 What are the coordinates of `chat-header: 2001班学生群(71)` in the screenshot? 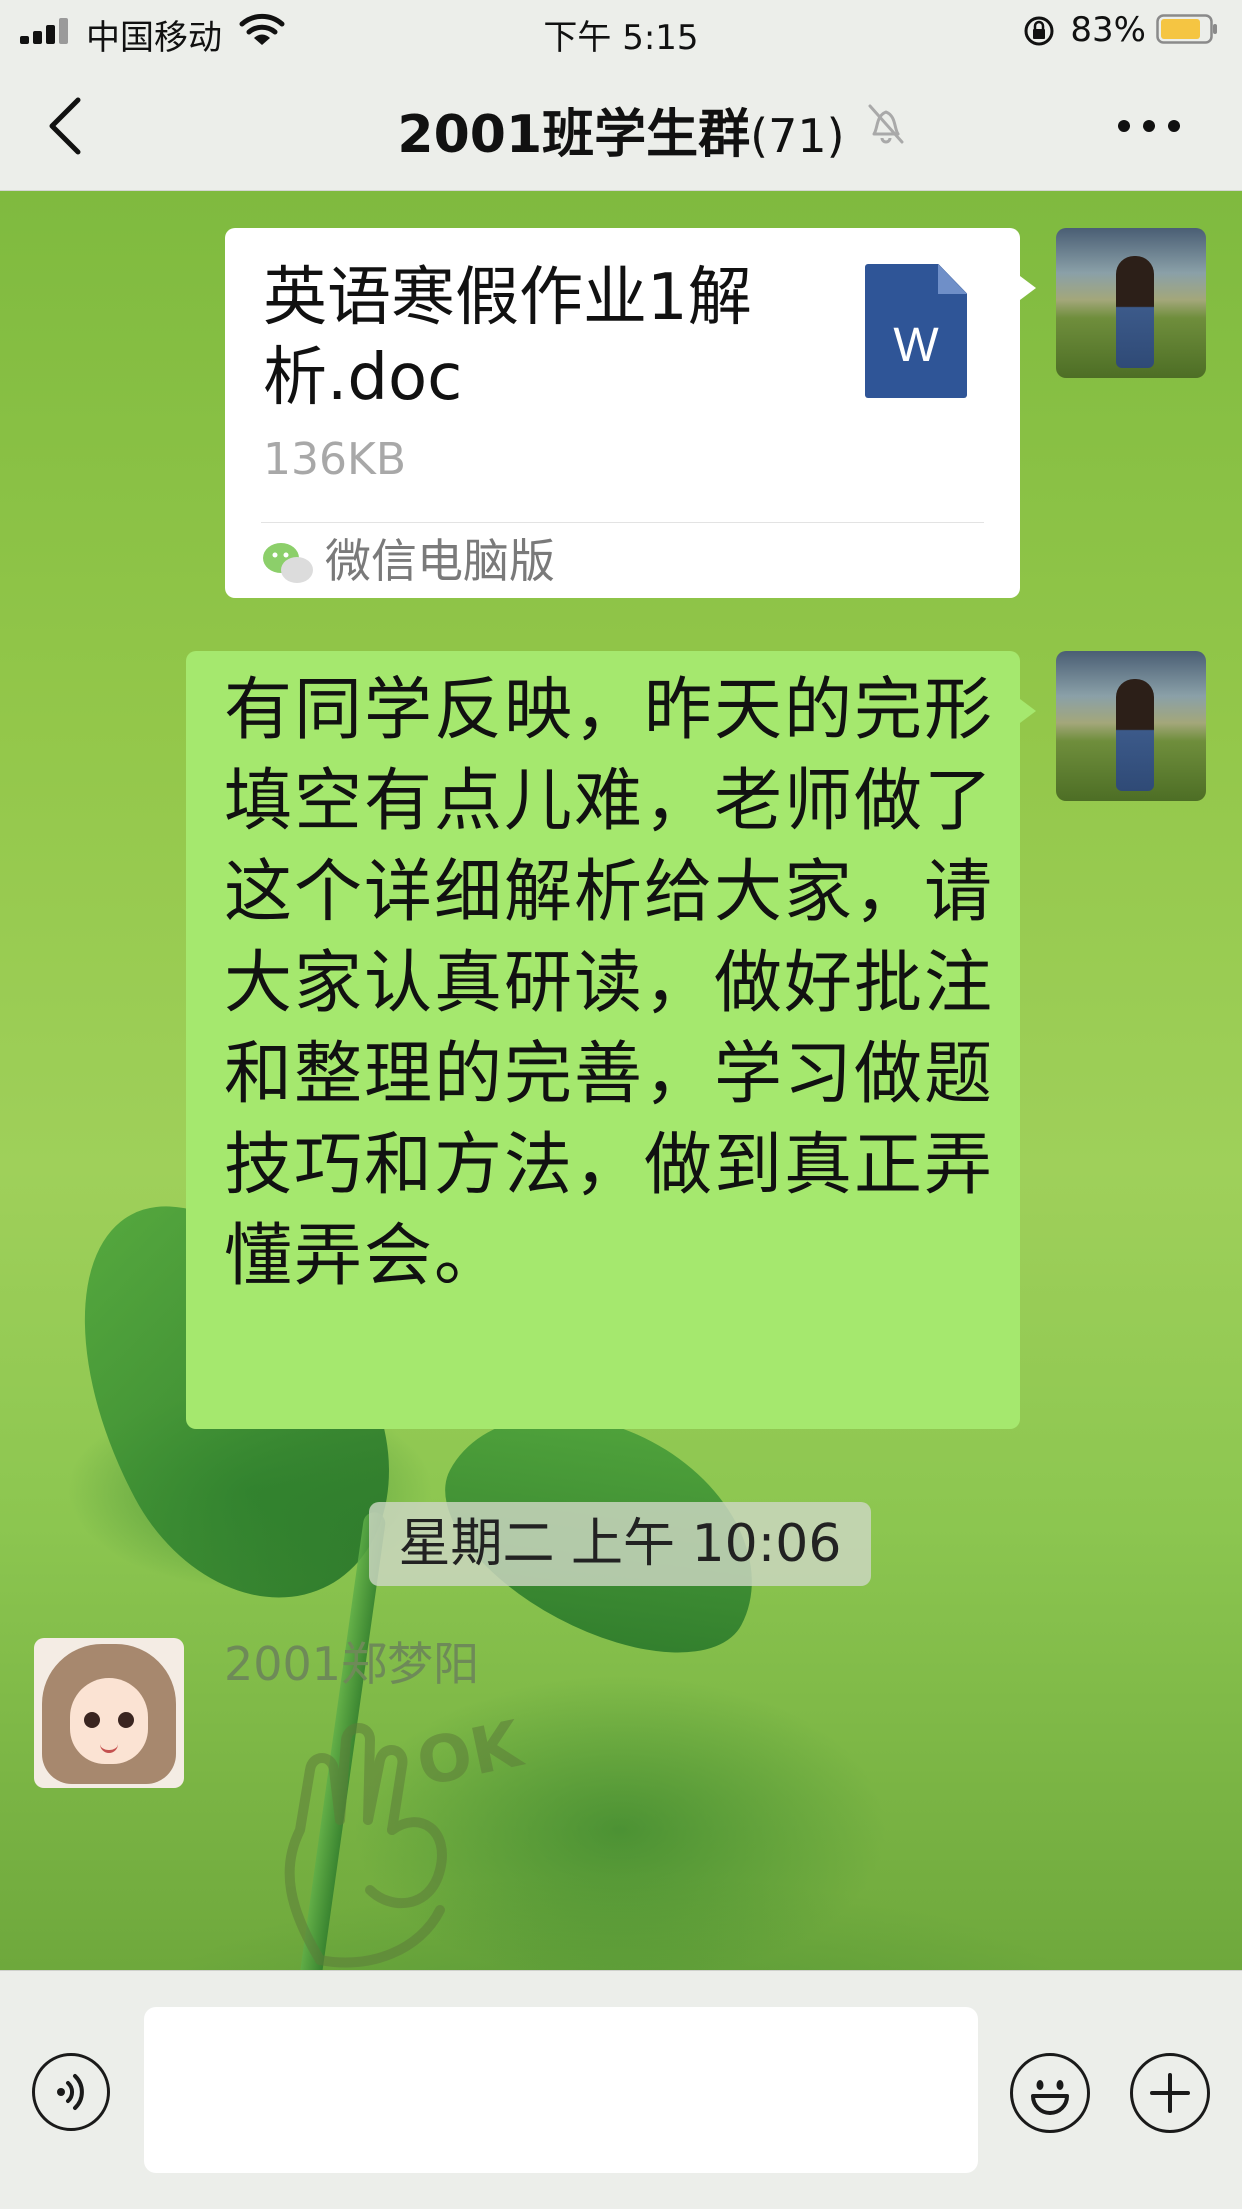 It's located at (621, 126).